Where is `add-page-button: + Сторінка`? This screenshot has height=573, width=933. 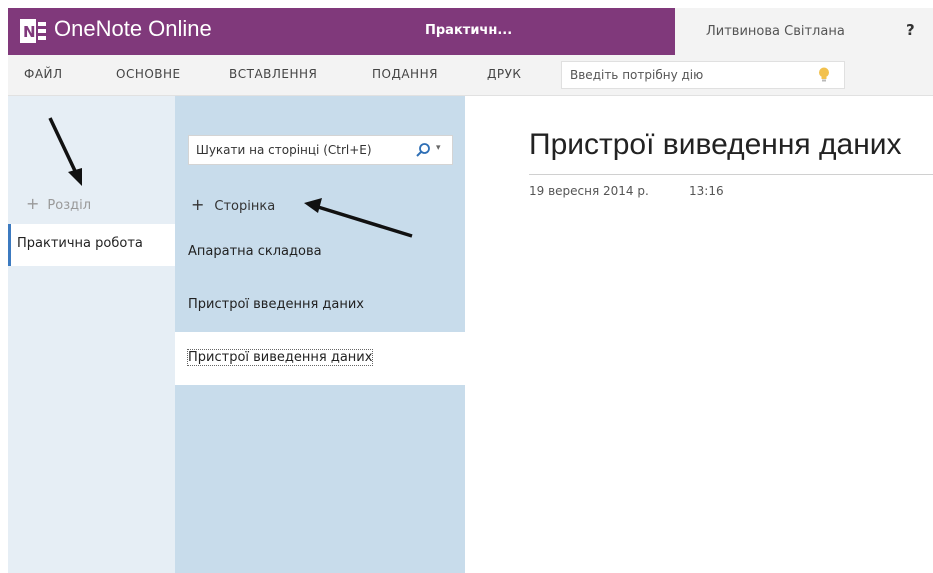 add-page-button: + Сторінка is located at coordinates (233, 204).